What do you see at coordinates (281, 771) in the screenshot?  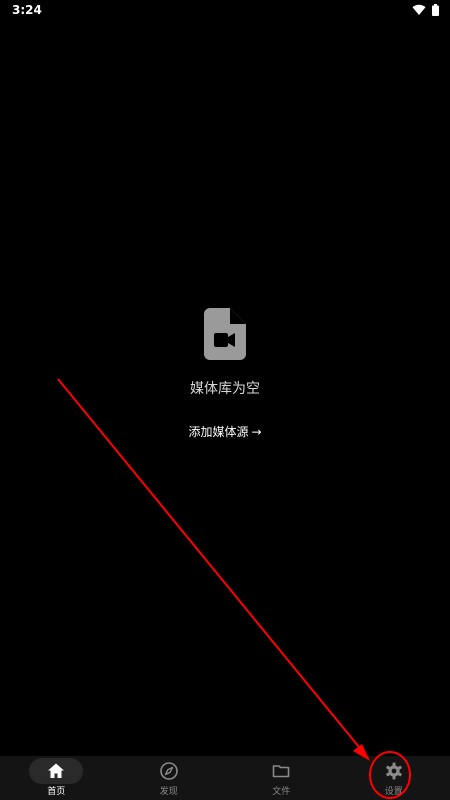 I see `folder-icon` at bounding box center [281, 771].